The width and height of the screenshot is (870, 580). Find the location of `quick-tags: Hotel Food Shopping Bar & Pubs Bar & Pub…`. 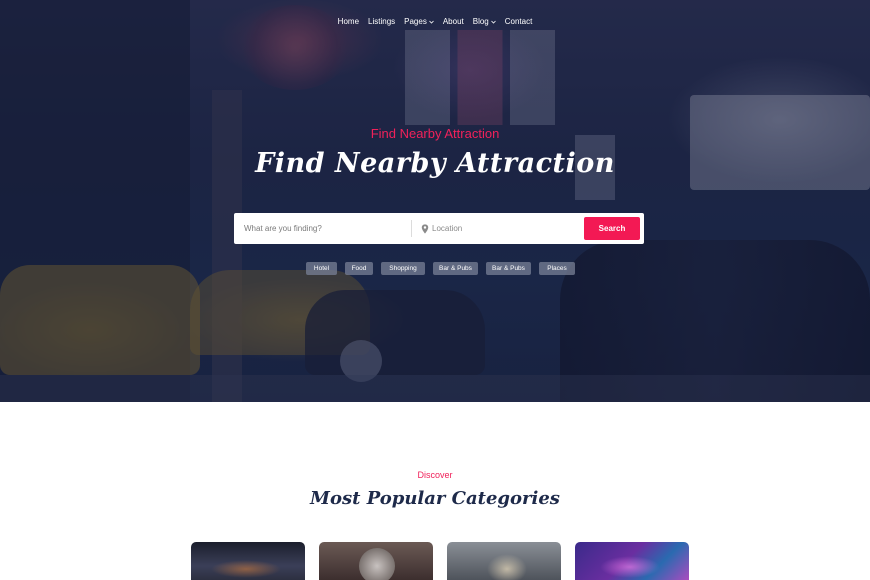

quick-tags: Hotel Food Shopping Bar & Pubs Bar & Pub… is located at coordinates (440, 268).